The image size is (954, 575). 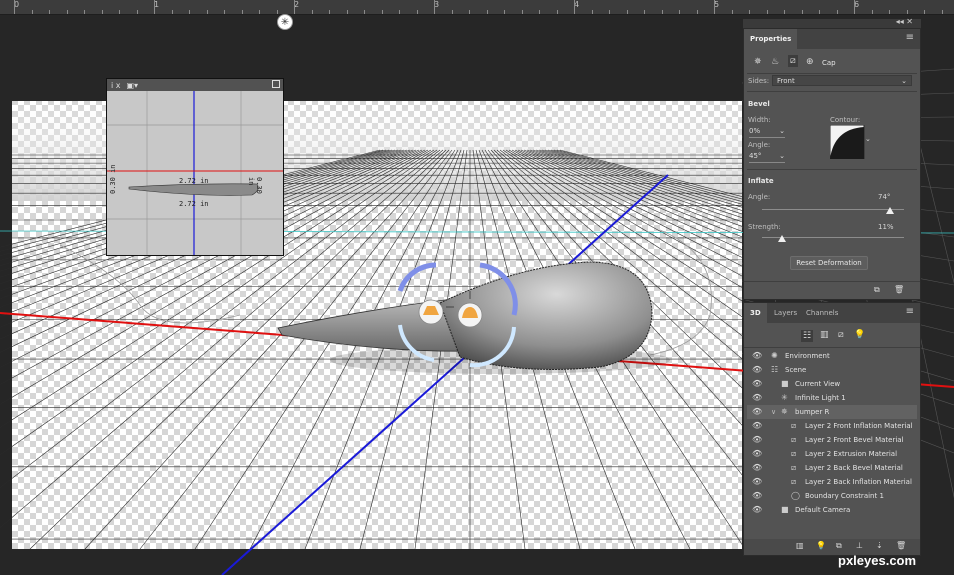 What do you see at coordinates (775, 62) in the screenshot?
I see `deform-icon: ♨` at bounding box center [775, 62].